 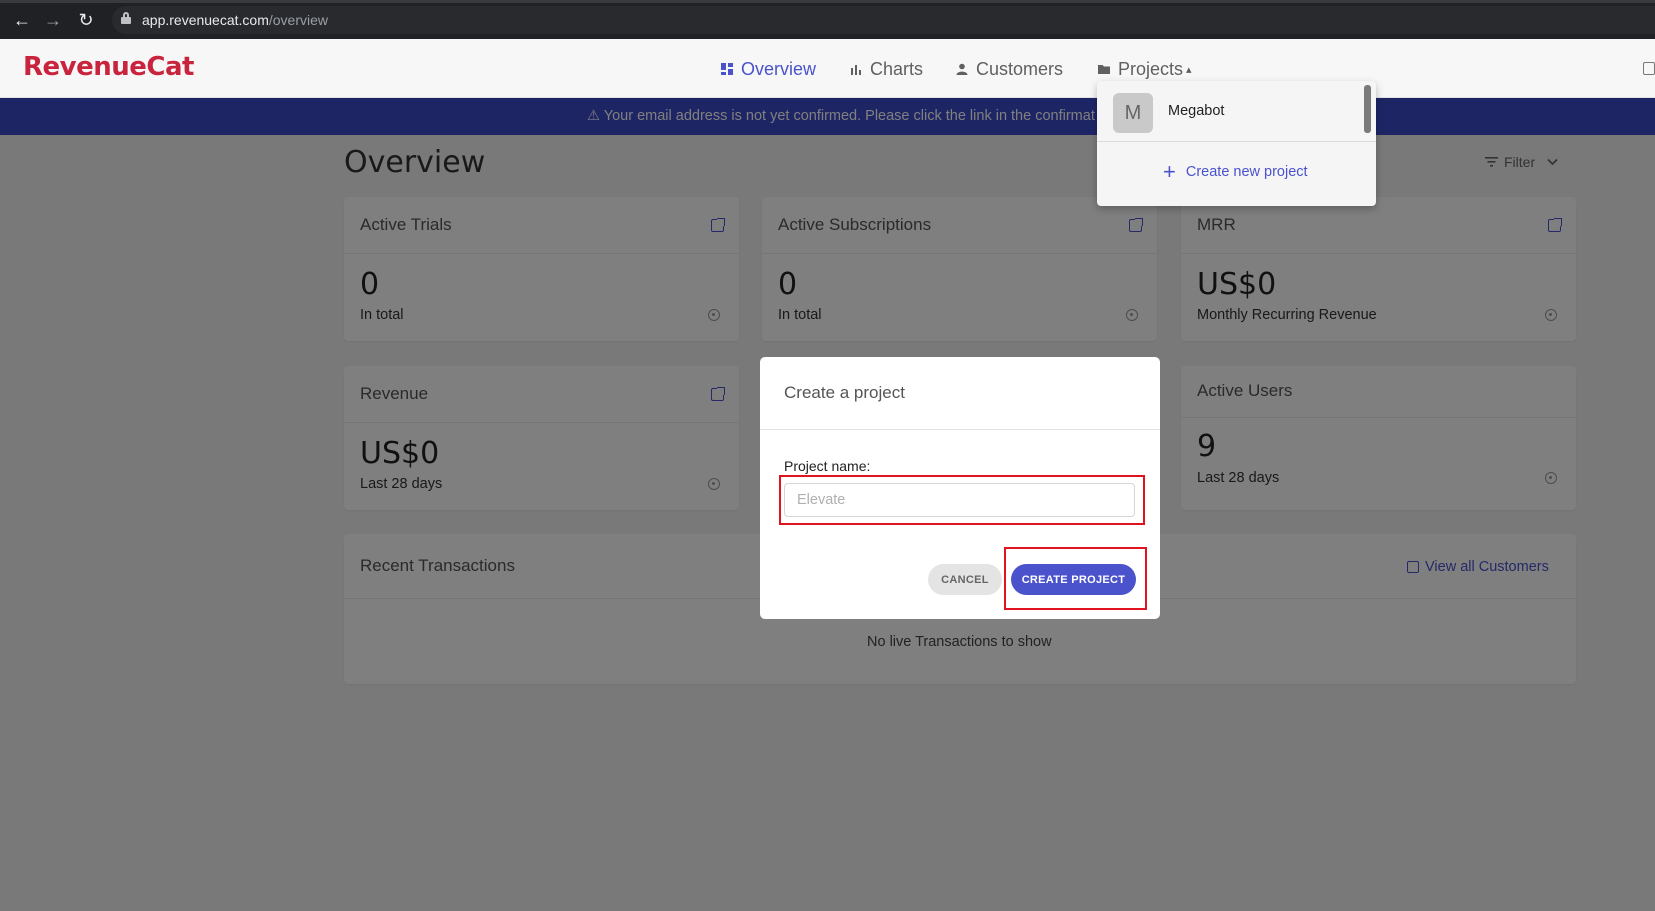 What do you see at coordinates (962, 69) in the screenshot?
I see `person-icon` at bounding box center [962, 69].